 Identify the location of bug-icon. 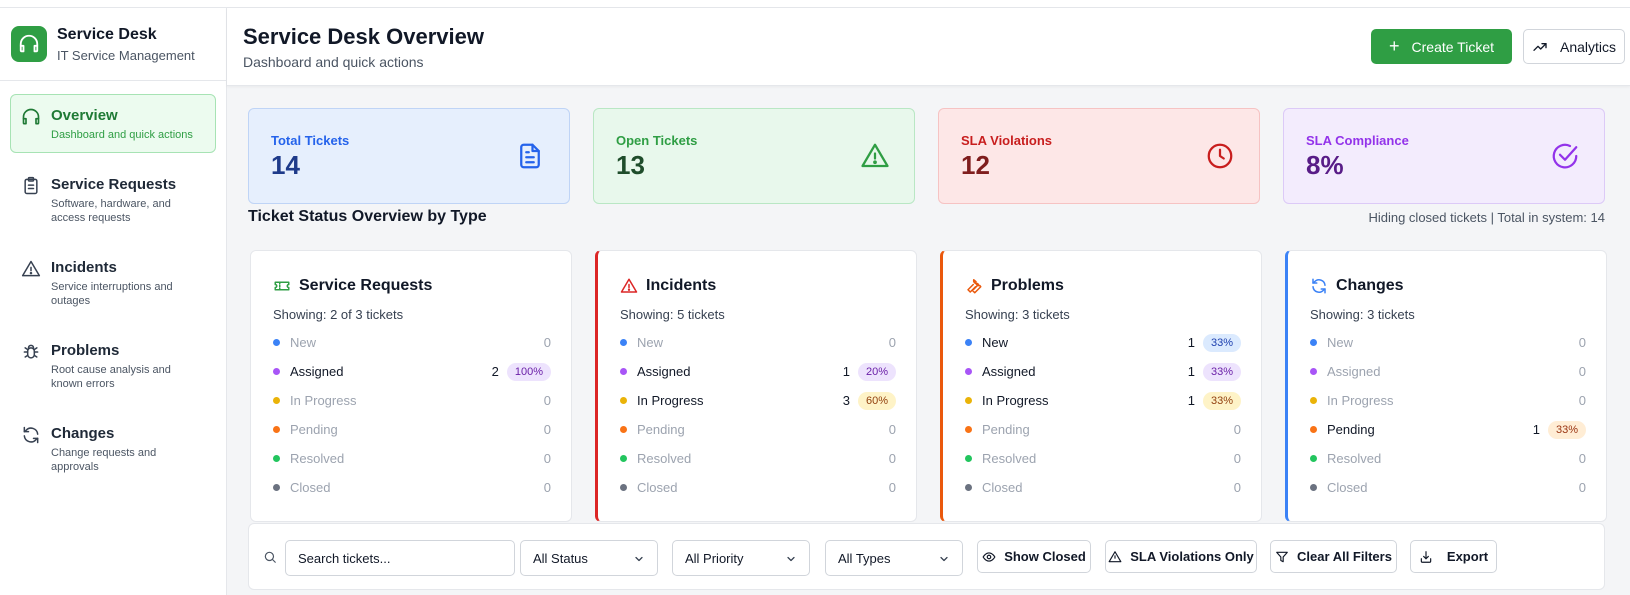
(31, 351).